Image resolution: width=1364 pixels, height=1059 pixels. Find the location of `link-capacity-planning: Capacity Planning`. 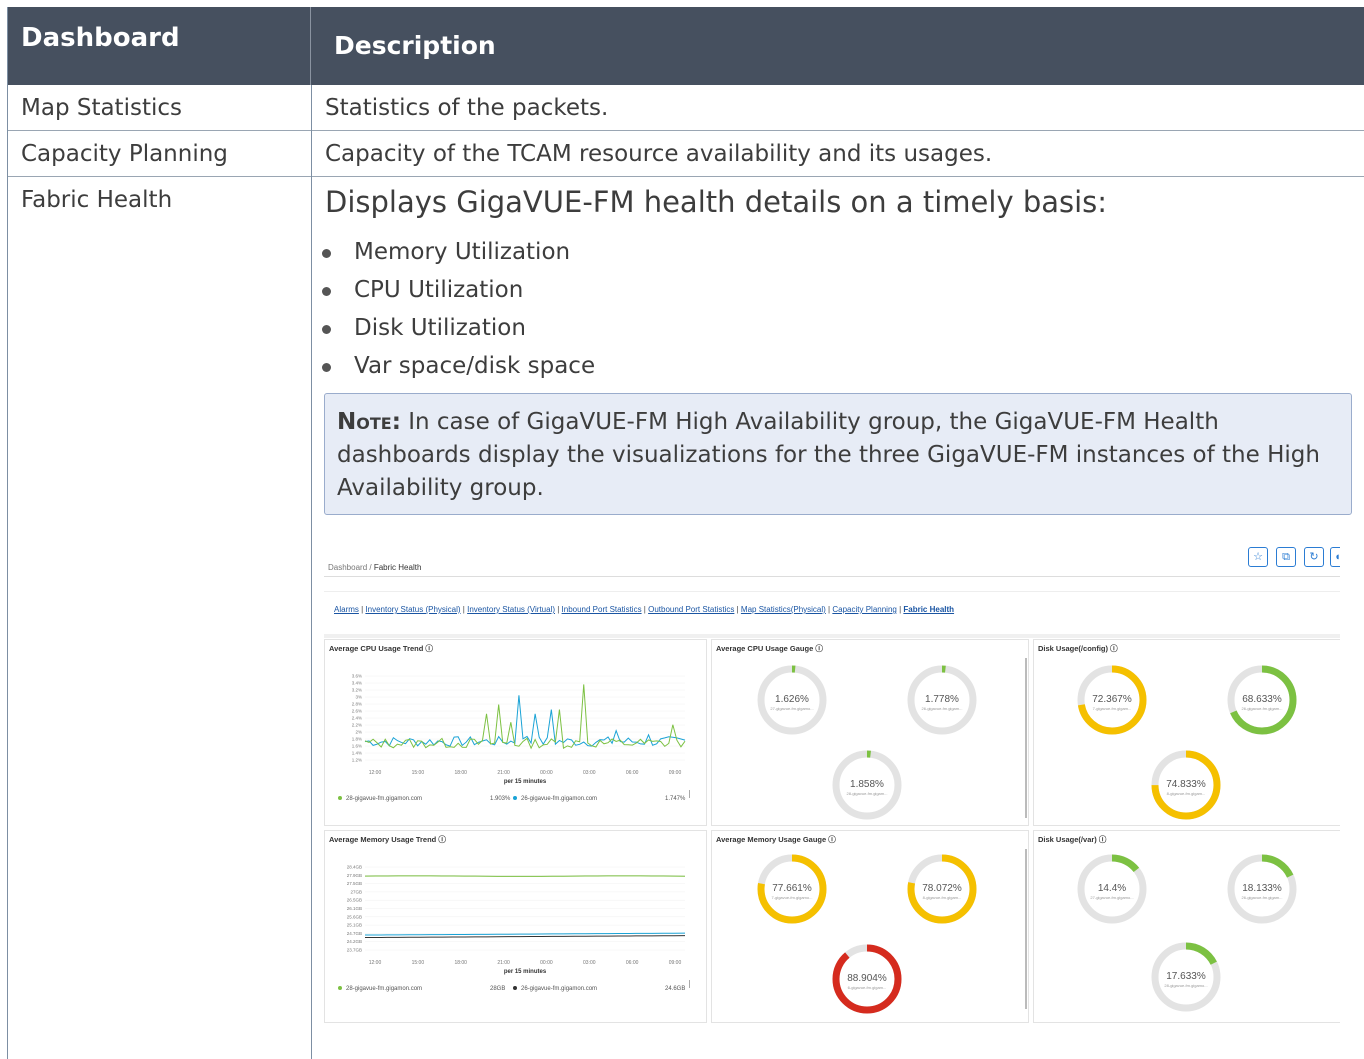

link-capacity-planning: Capacity Planning is located at coordinates (864, 609).